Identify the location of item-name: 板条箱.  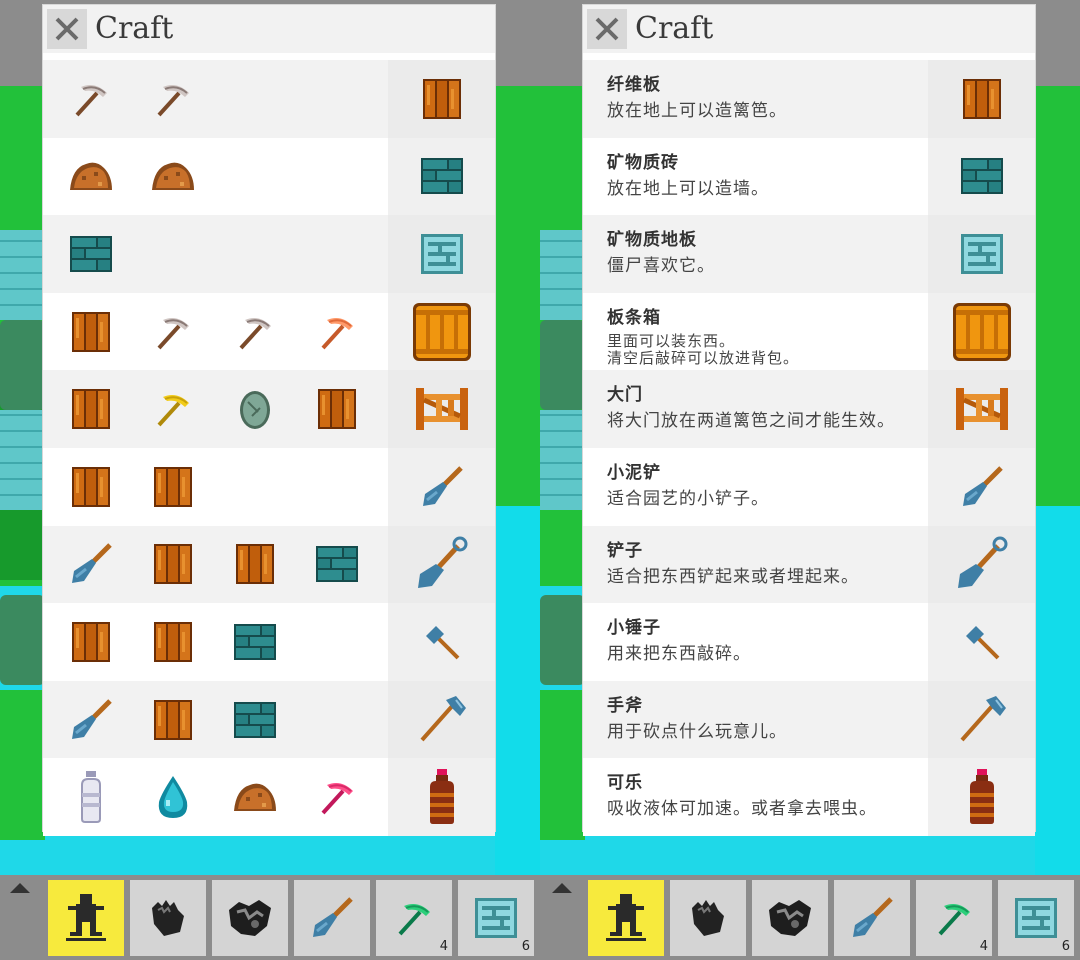
(634, 317).